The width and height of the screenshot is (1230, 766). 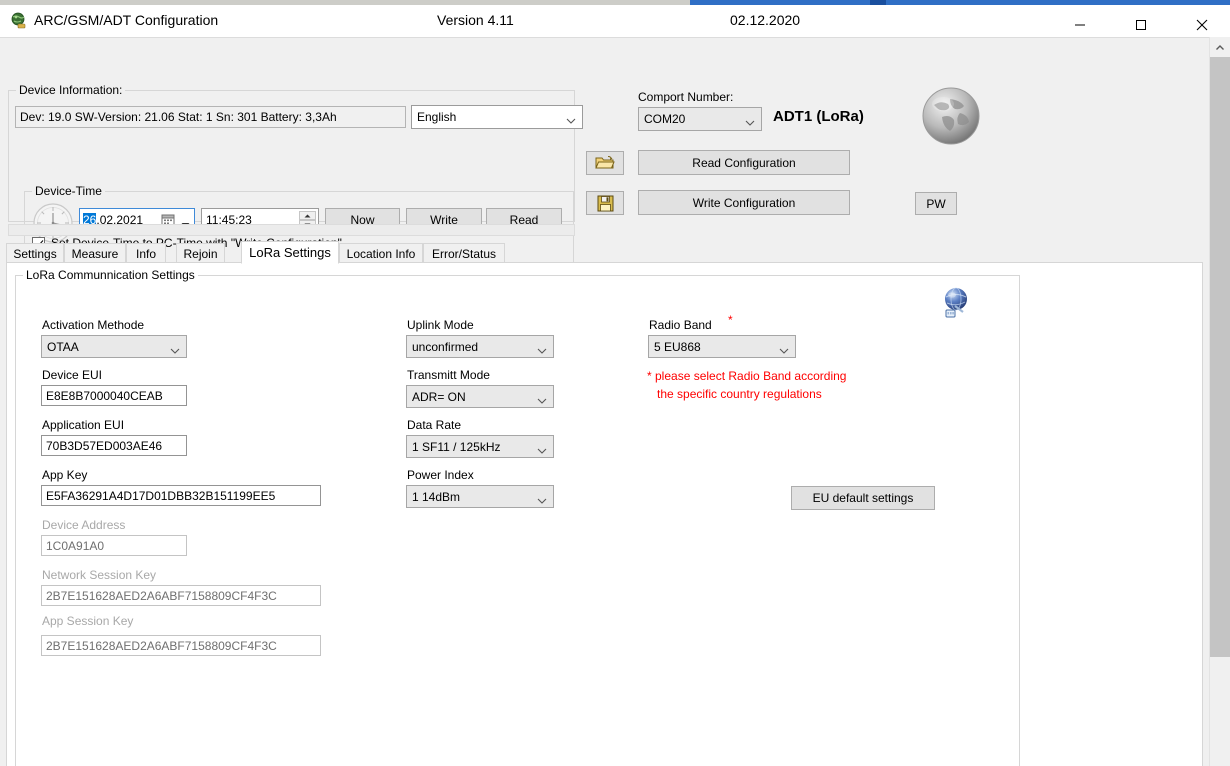 What do you see at coordinates (480, 346) in the screenshot?
I see `uplink-mode-select: unconfirmed` at bounding box center [480, 346].